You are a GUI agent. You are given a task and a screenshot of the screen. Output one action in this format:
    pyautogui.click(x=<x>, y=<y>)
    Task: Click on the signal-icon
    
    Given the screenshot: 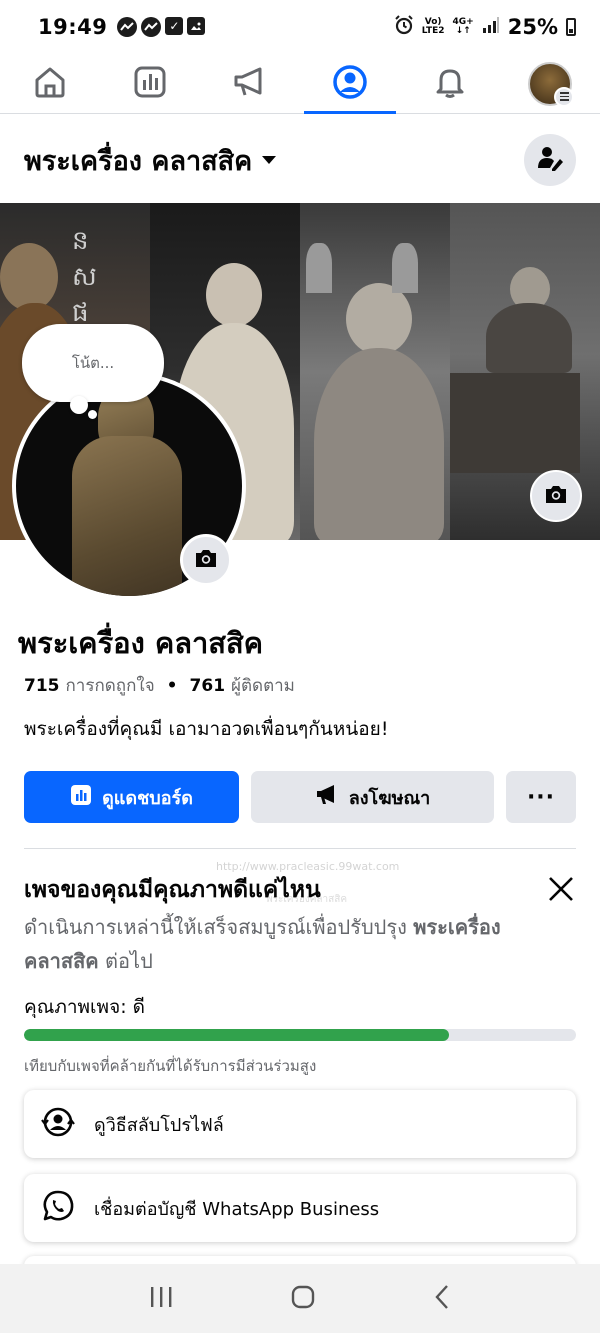 What is the action you would take?
    pyautogui.click(x=491, y=27)
    